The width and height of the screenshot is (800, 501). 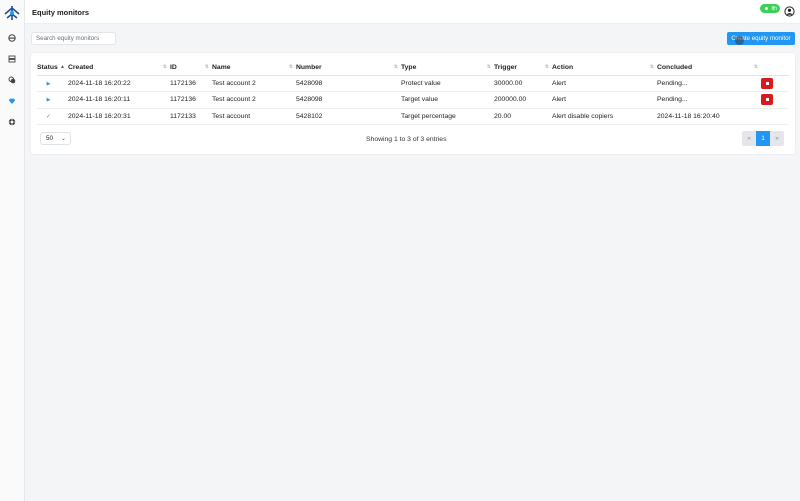 I want to click on column-header-action: Action ⇅, so click(x=604, y=68).